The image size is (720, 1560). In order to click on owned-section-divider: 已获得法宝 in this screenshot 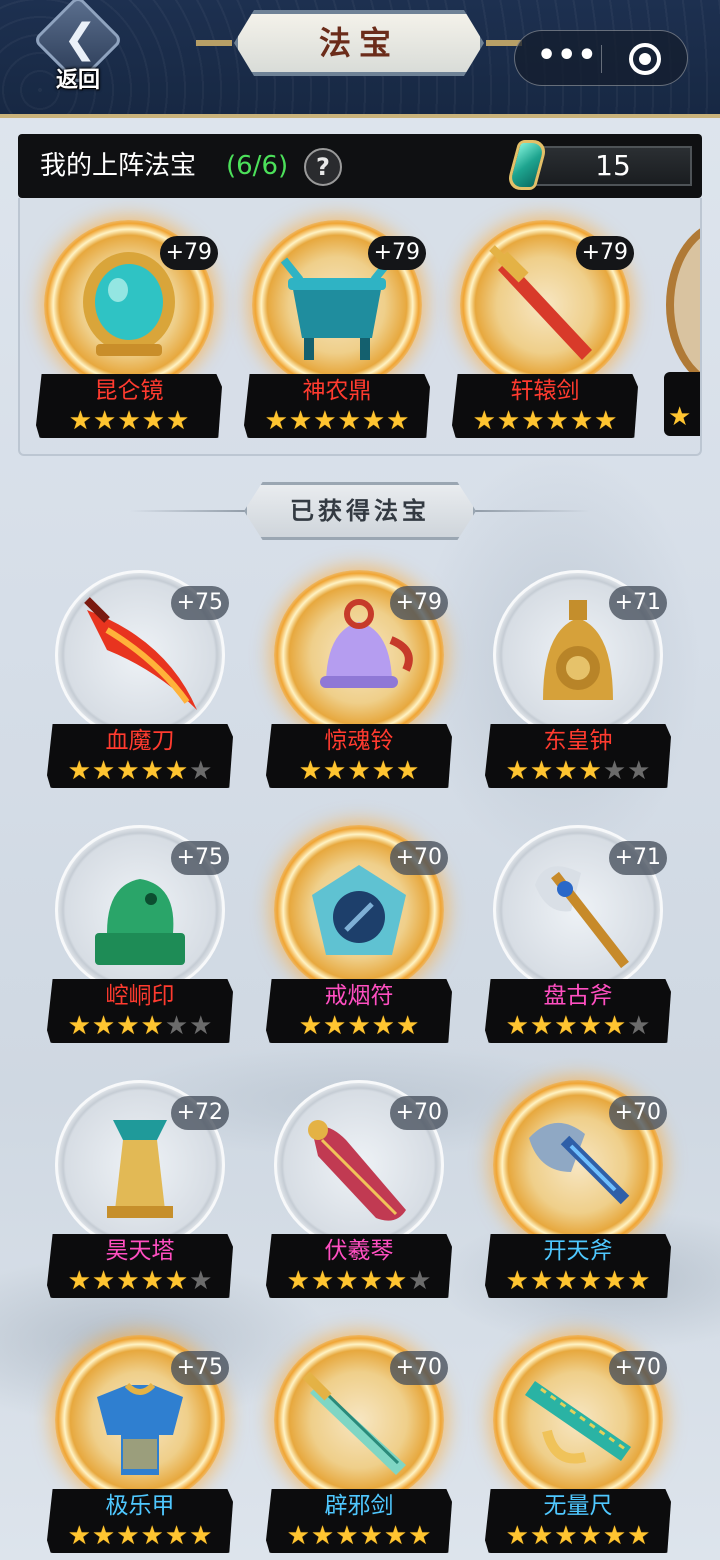, I will do `click(360, 511)`.